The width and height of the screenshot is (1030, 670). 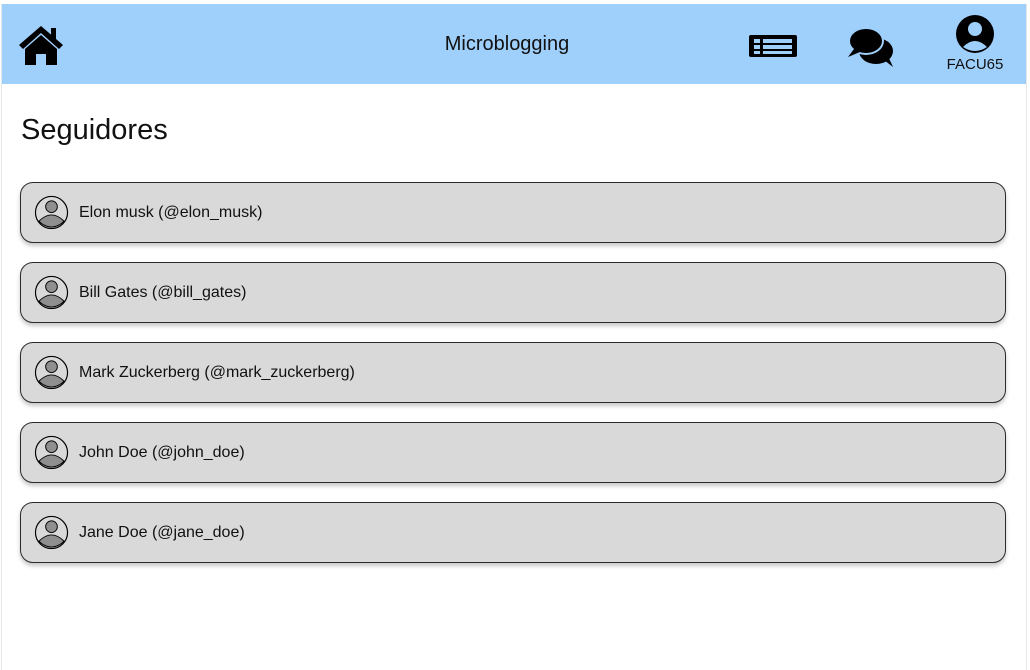 I want to click on follower-name: John Doe (@john_doe), so click(x=162, y=452).